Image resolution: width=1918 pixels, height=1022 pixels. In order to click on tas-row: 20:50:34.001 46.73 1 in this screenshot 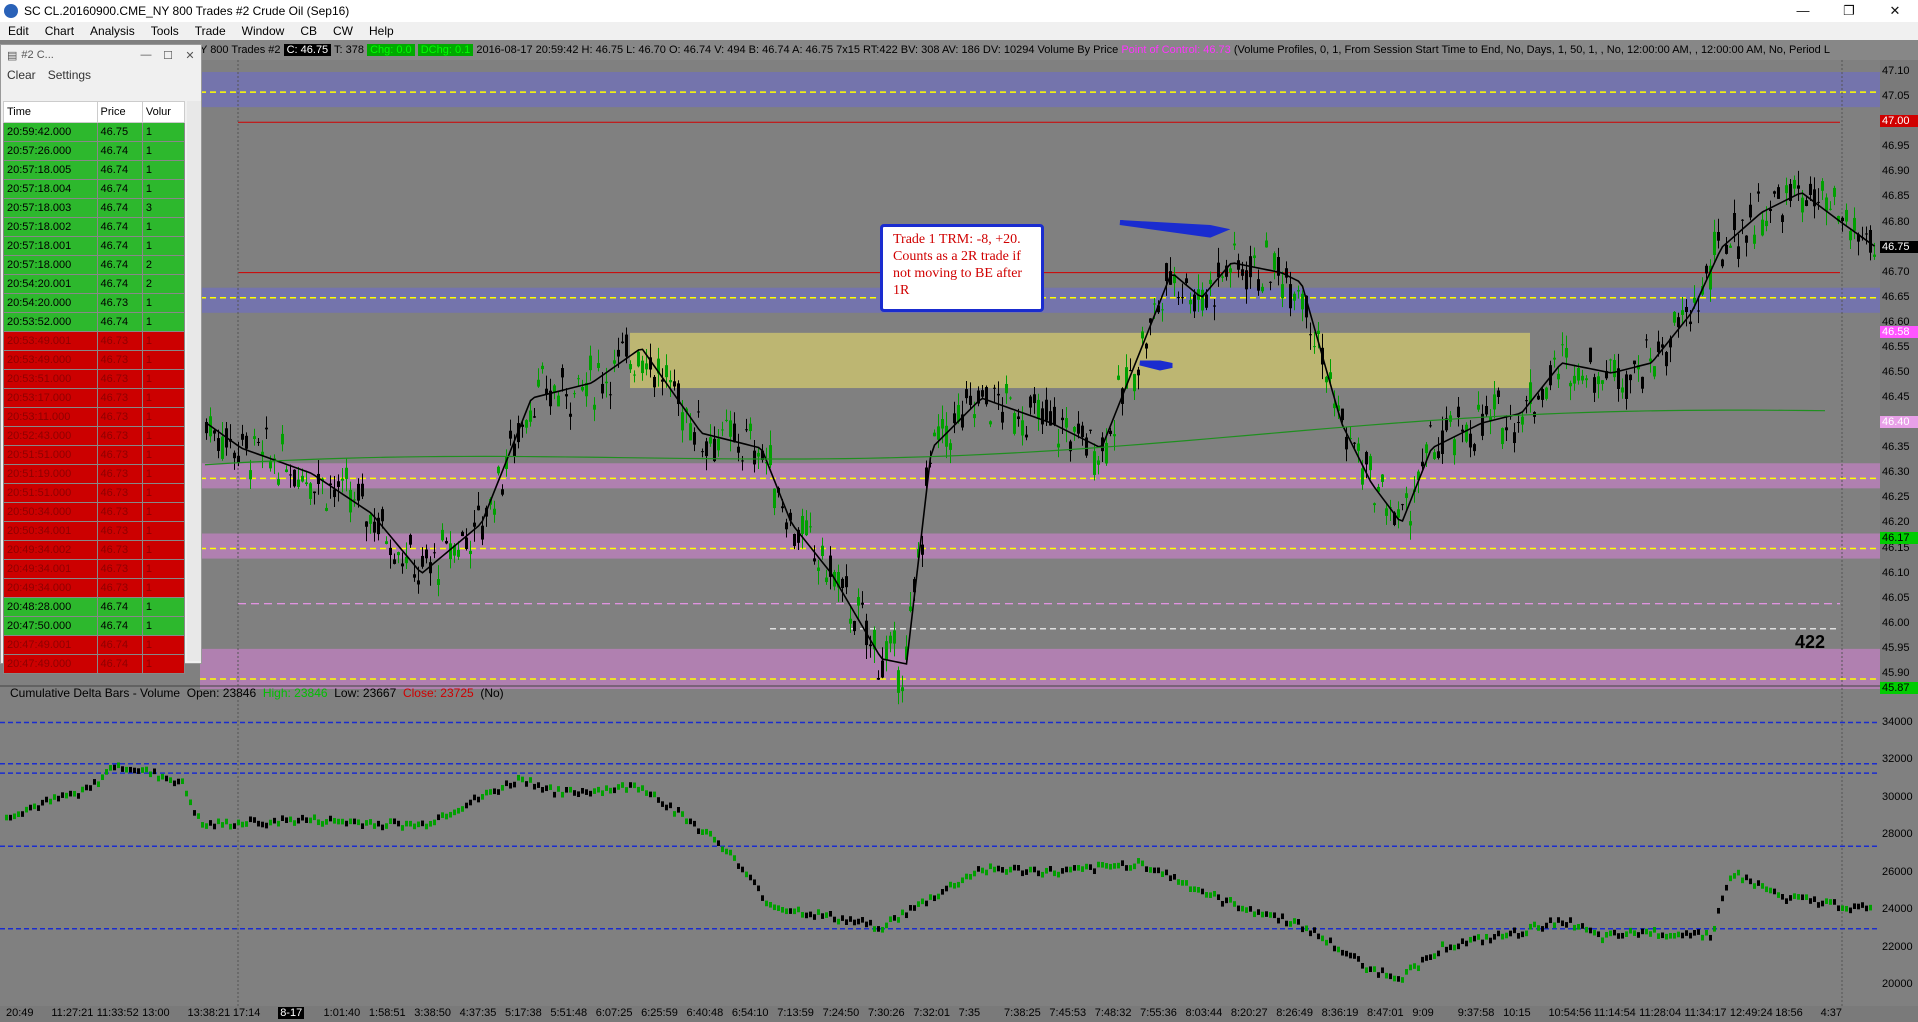, I will do `click(94, 531)`.